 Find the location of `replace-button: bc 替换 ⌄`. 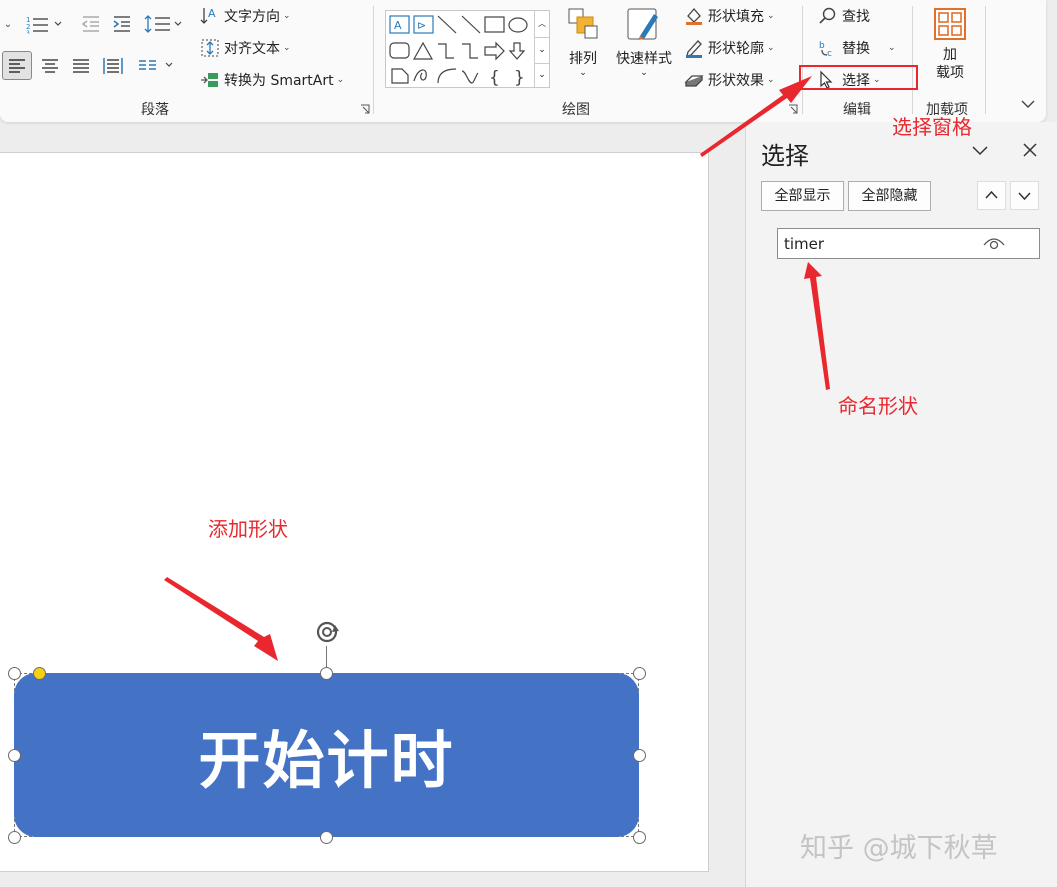

replace-button: bc 替换 ⌄ is located at coordinates (857, 48).